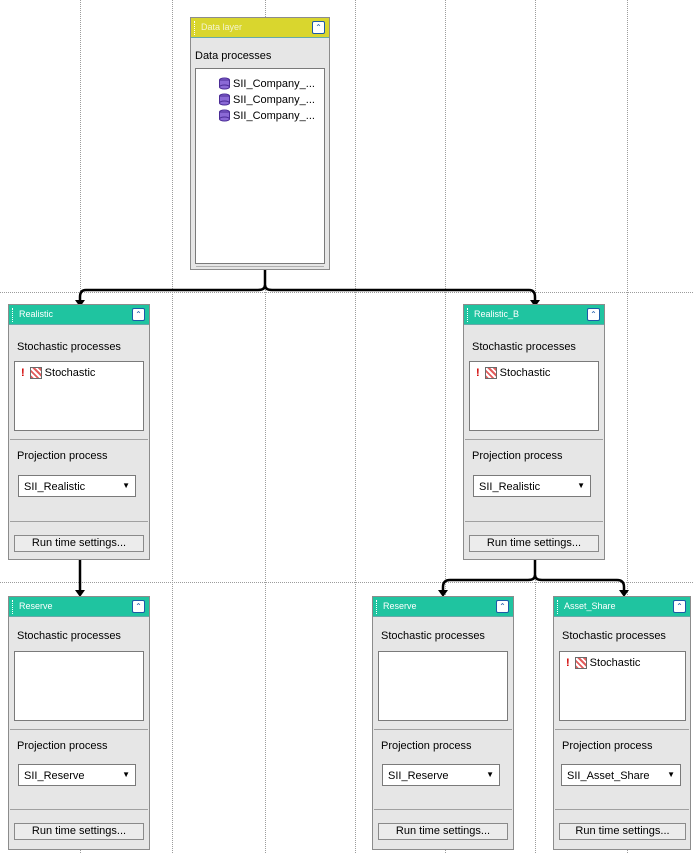 The width and height of the screenshot is (693, 853). Describe the element at coordinates (36, 314) in the screenshot. I see `node-title: Realistic` at that location.